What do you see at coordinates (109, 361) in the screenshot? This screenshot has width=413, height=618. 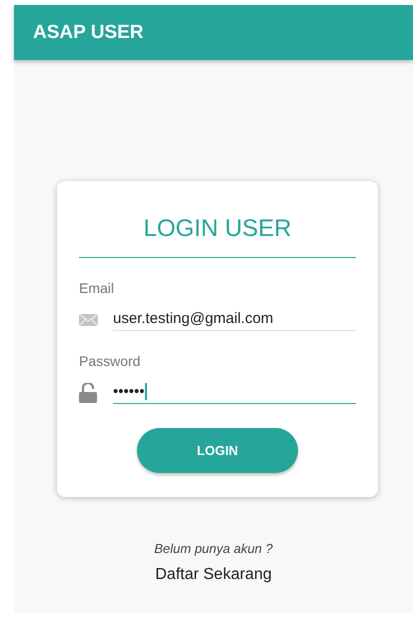 I see `field-label: Password` at bounding box center [109, 361].